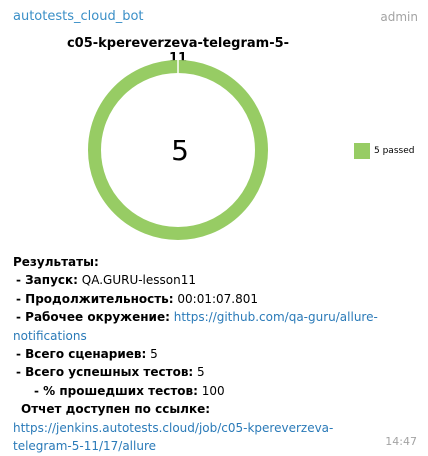  I want to click on env-link-continued-row: notifications, so click(213, 336).